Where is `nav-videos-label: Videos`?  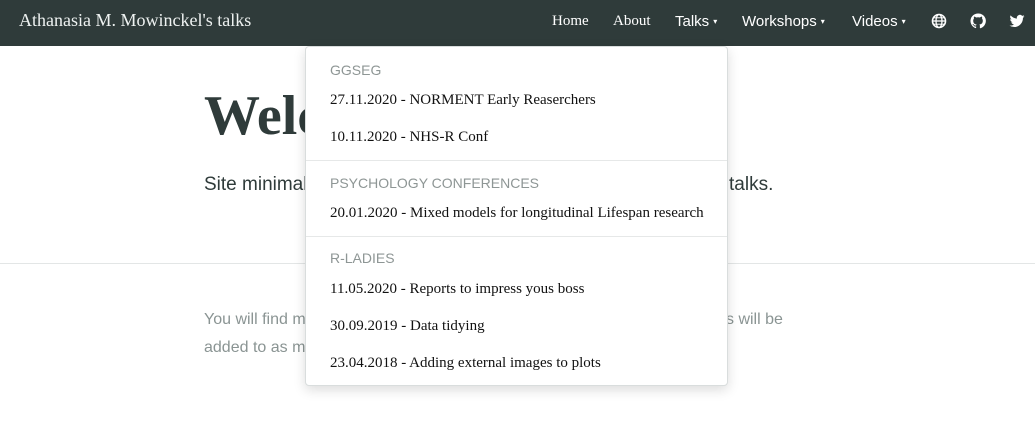
nav-videos-label: Videos is located at coordinates (875, 21).